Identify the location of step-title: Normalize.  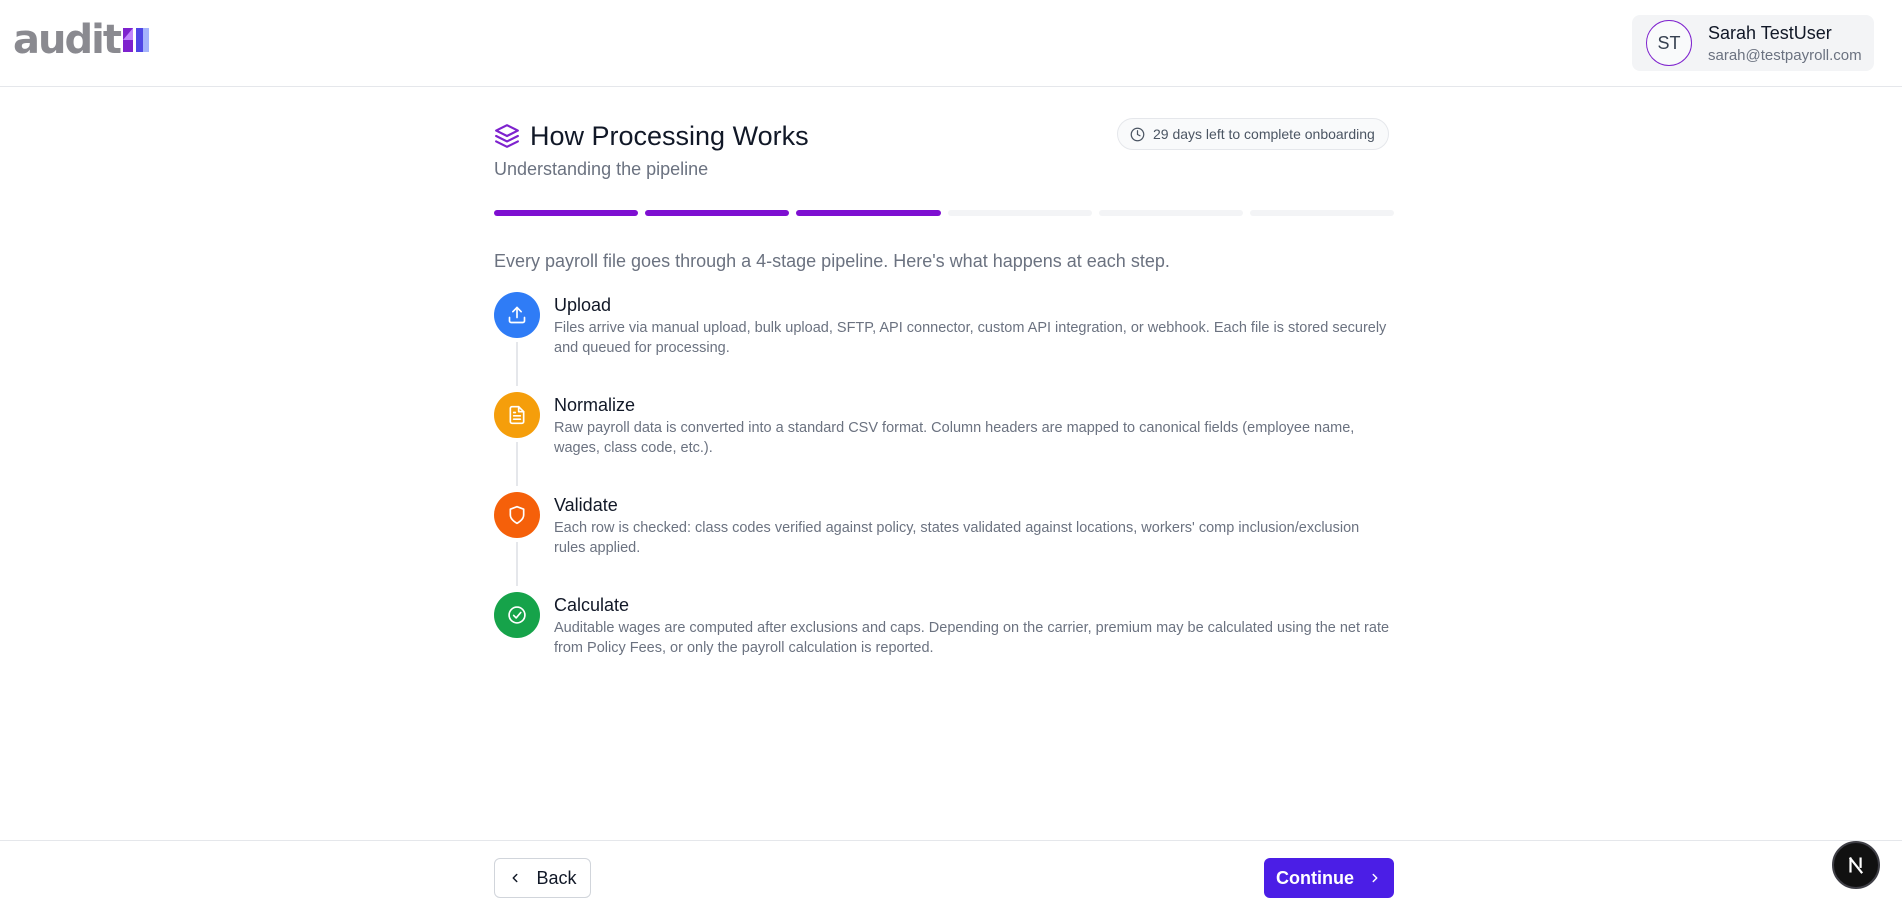
(595, 405).